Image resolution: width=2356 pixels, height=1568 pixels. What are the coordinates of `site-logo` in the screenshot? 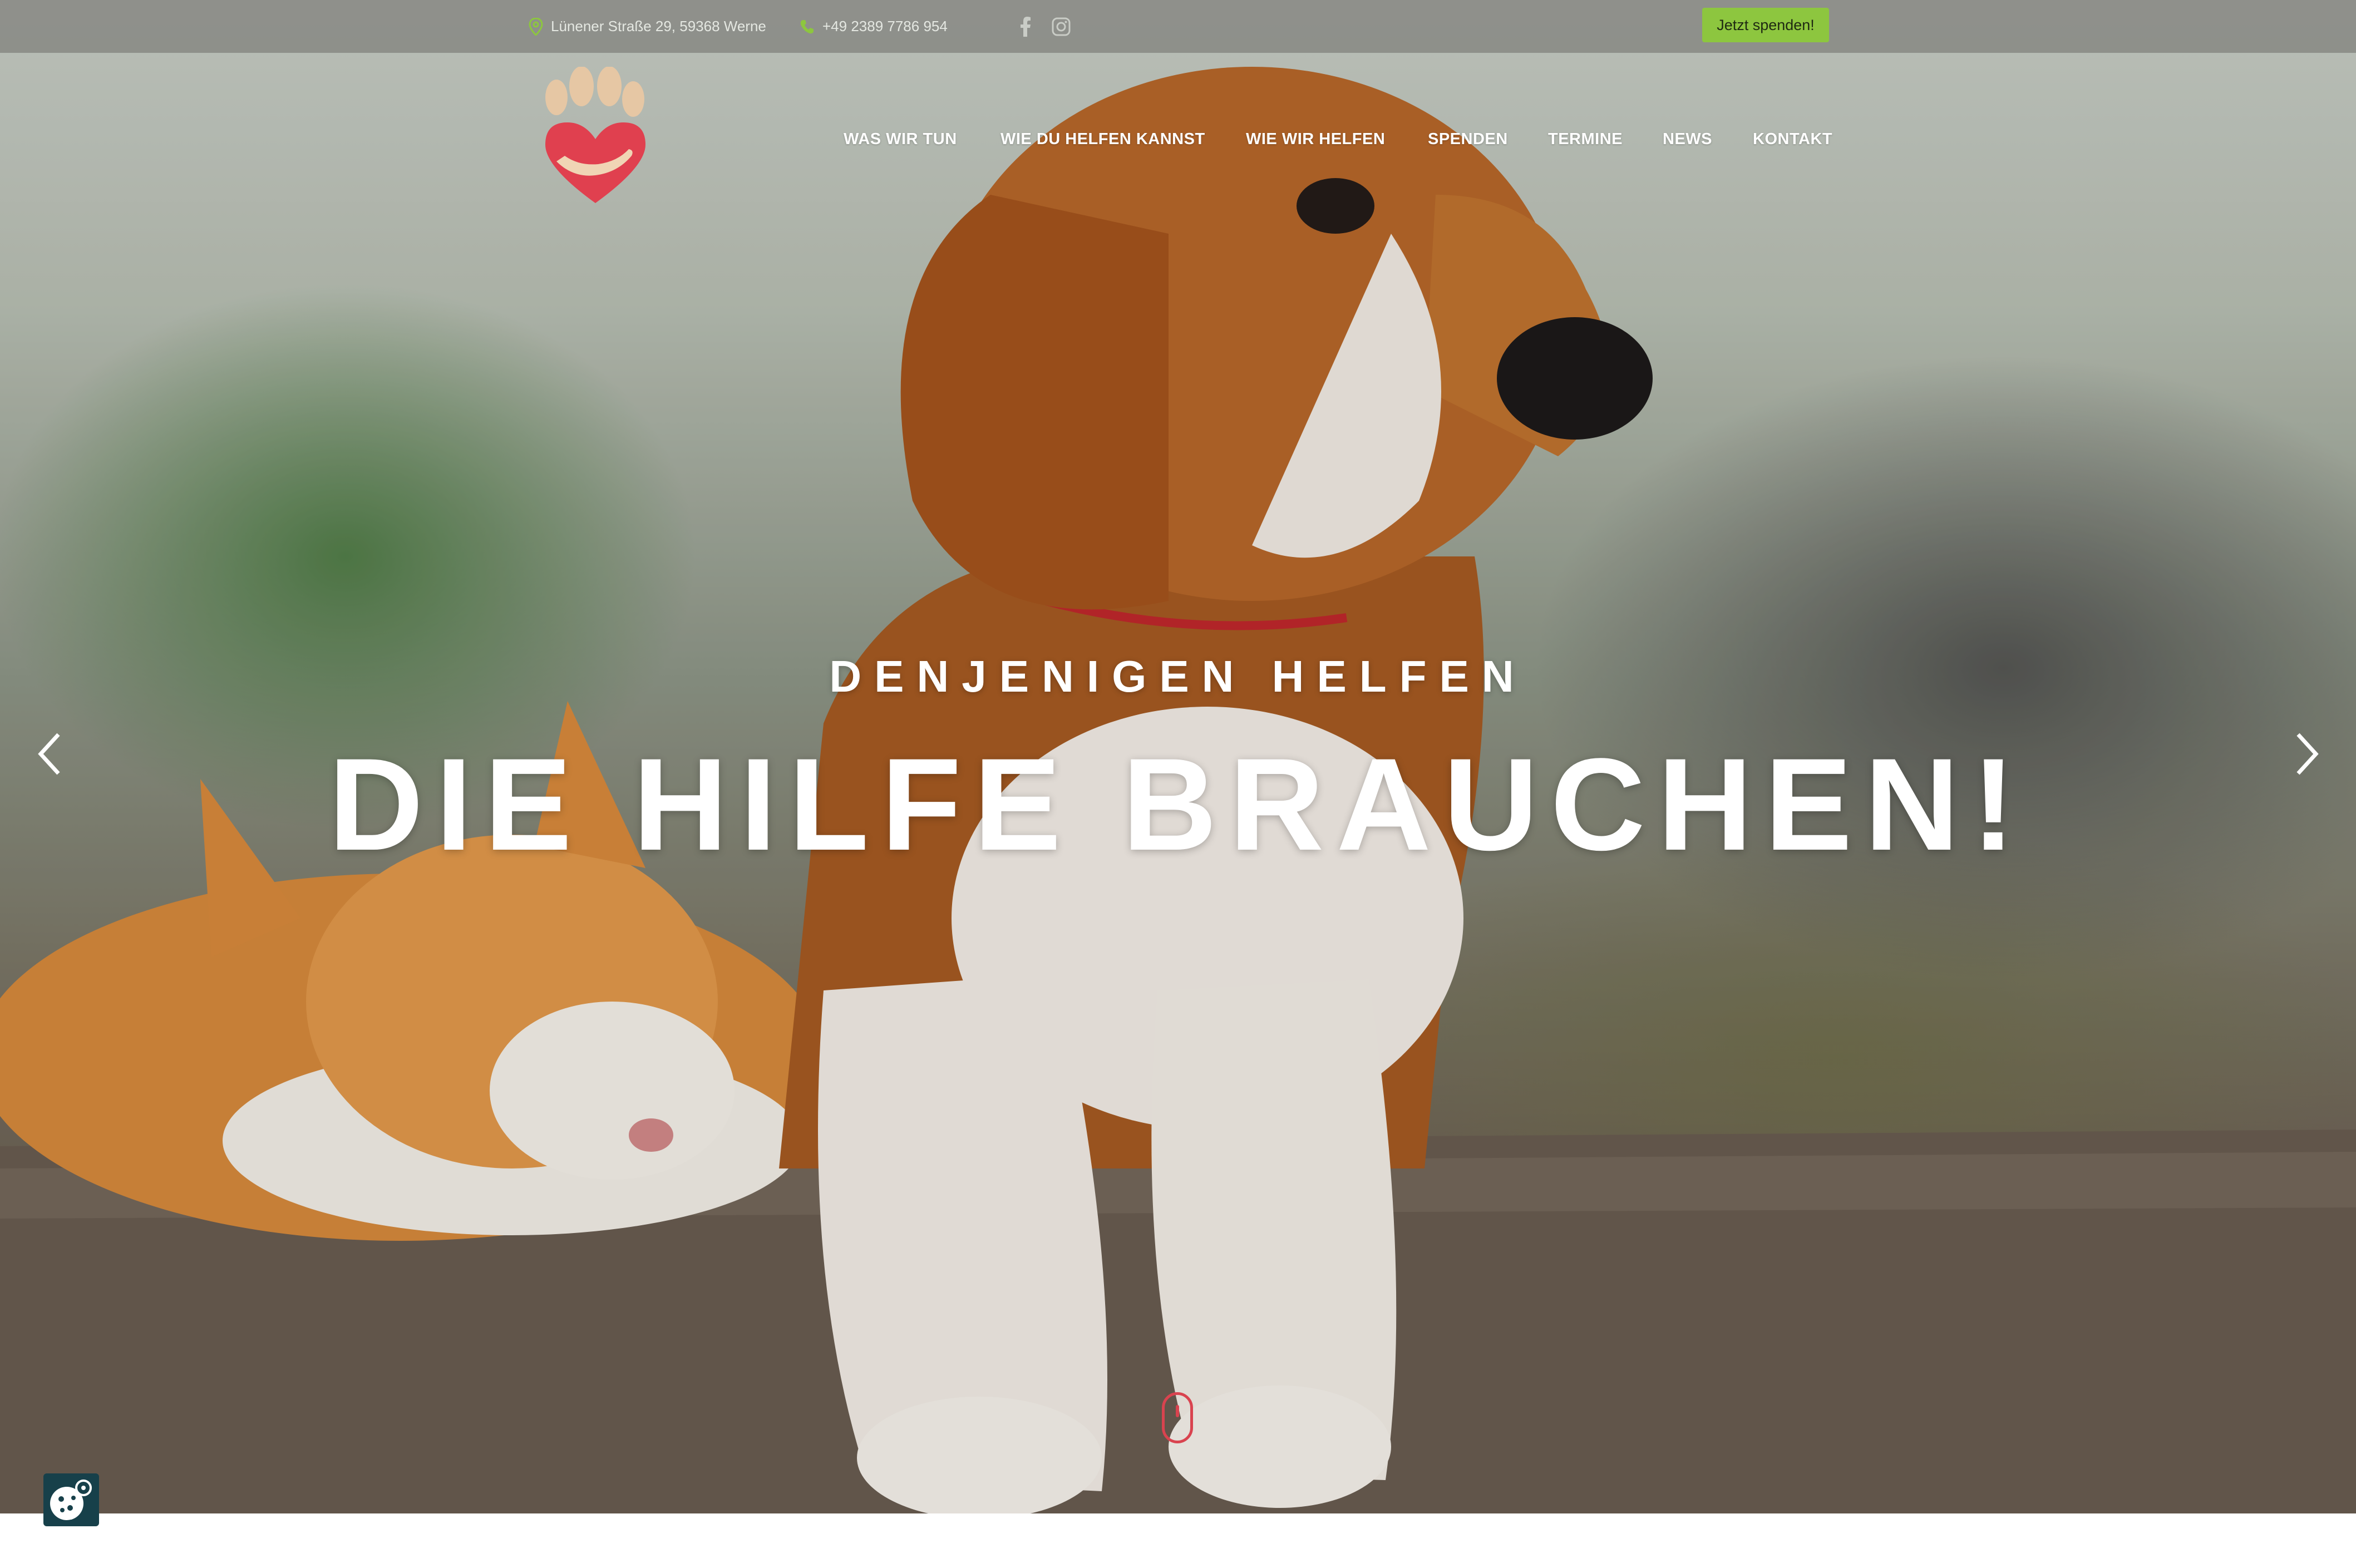 It's located at (595, 136).